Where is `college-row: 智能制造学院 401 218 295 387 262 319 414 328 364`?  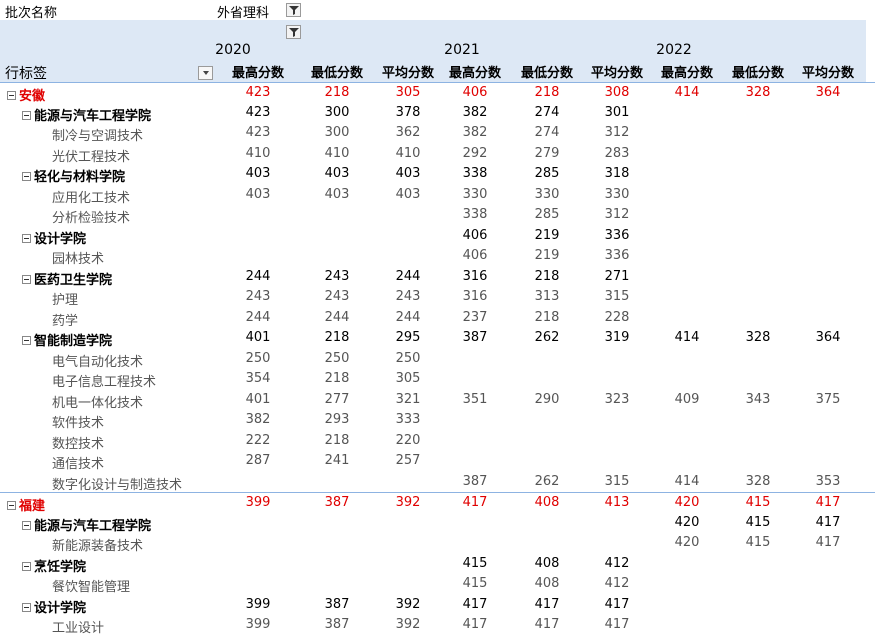
college-row: 智能制造学院 401 218 295 387 262 319 414 328 364 is located at coordinates (437, 338).